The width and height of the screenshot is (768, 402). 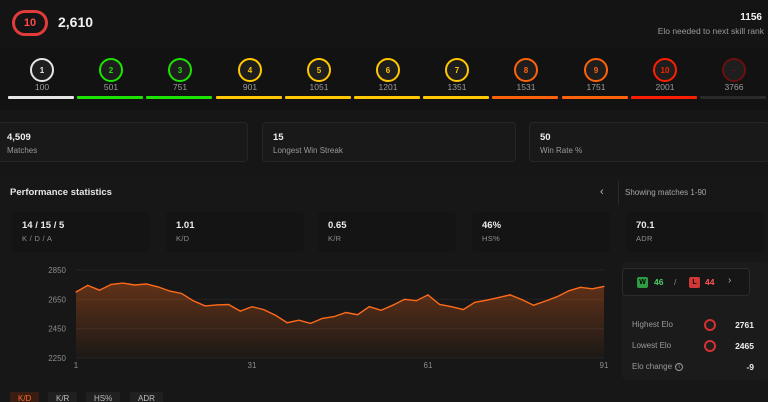 I want to click on tab-adr: ADR, so click(x=146, y=397).